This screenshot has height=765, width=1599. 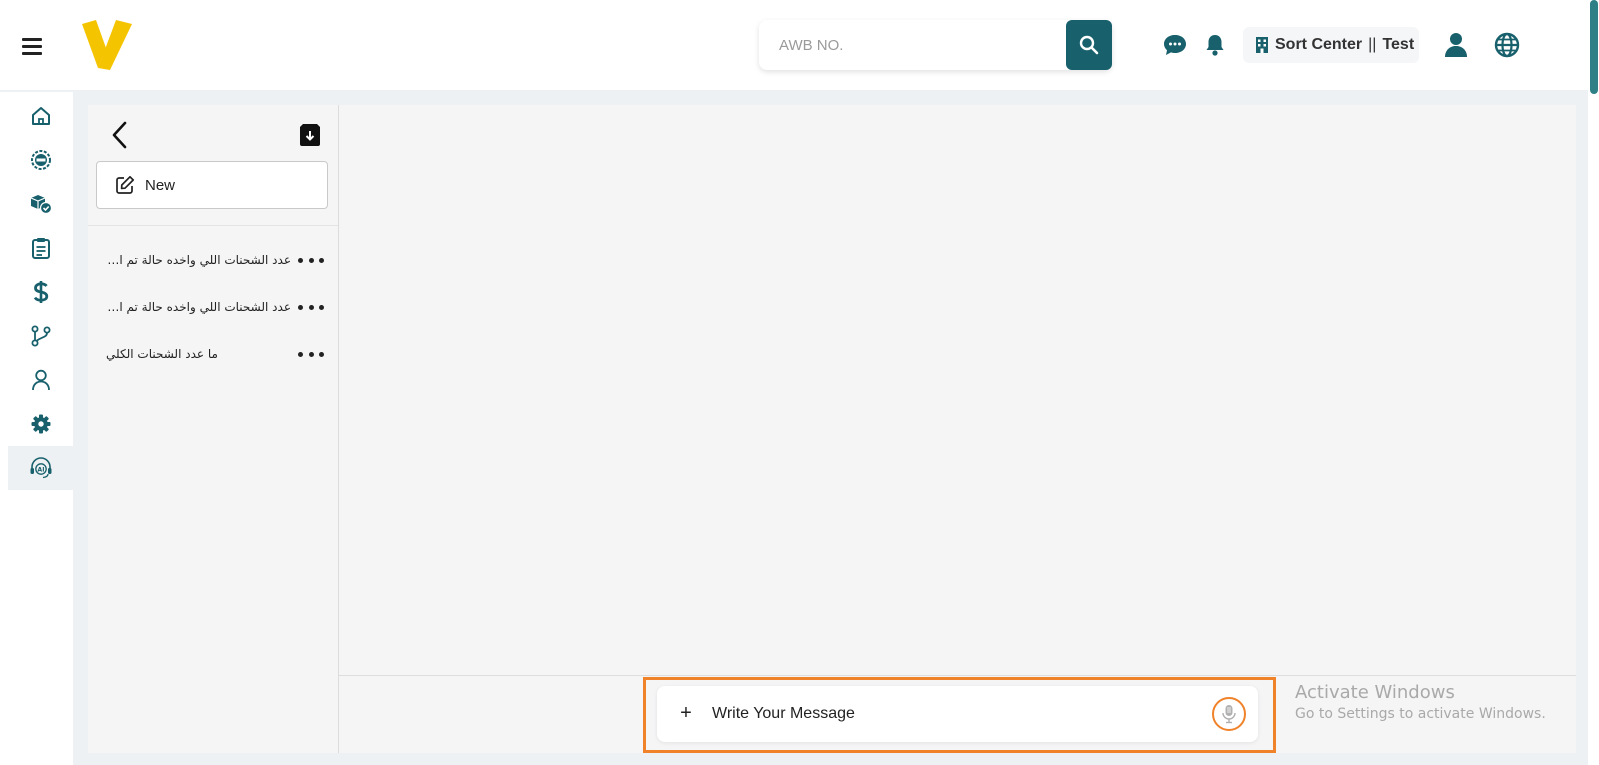 I want to click on sidebar-item-home, so click(x=40, y=116).